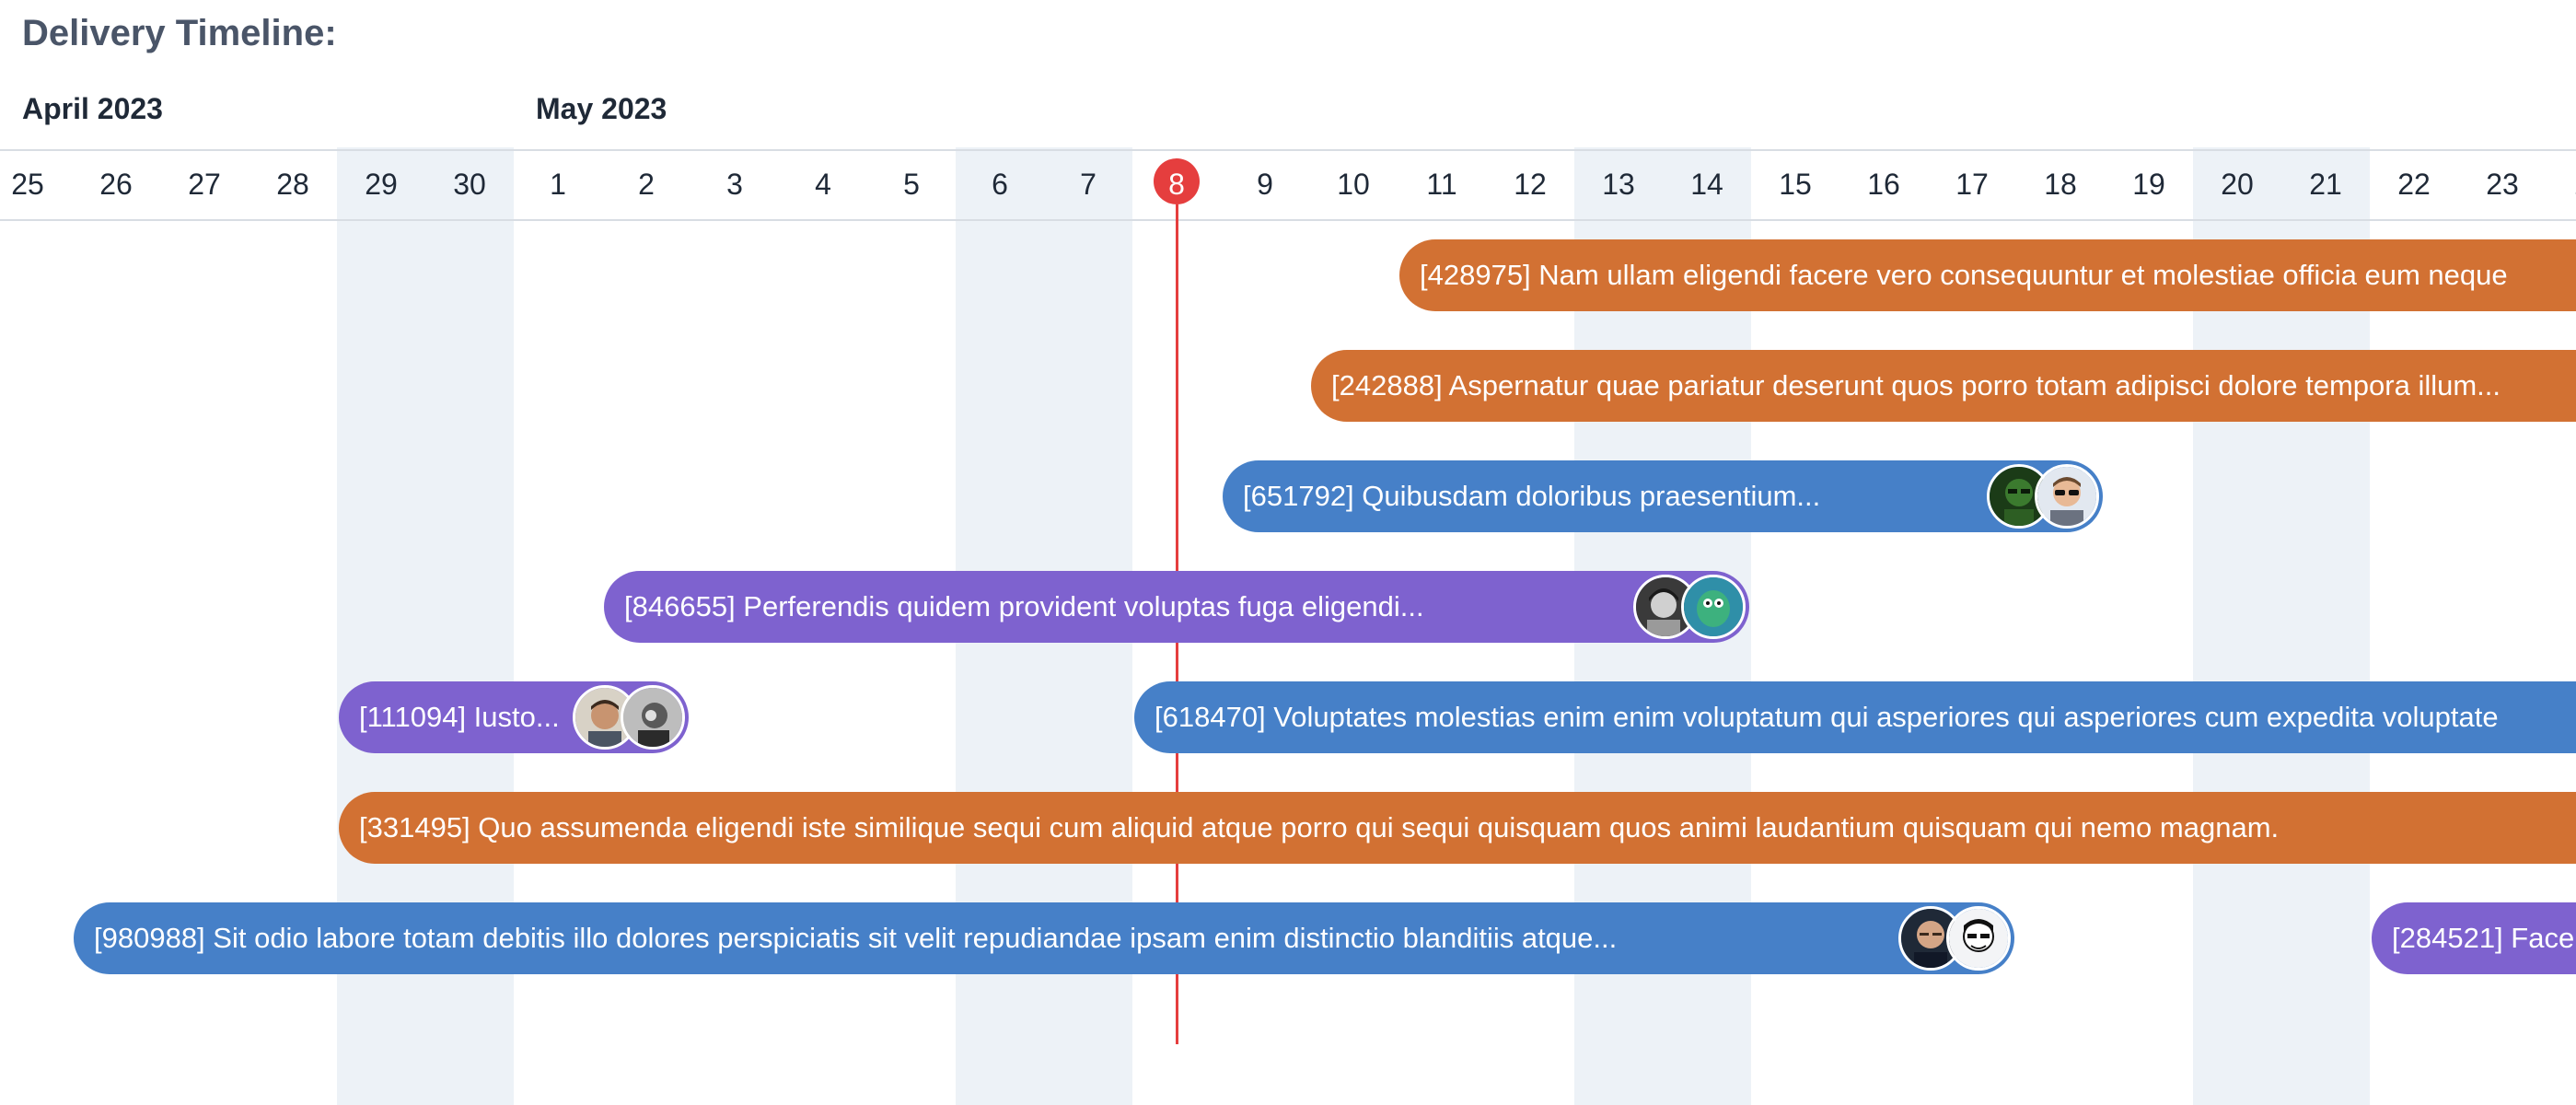 This screenshot has height=1105, width=2576. What do you see at coordinates (27, 184) in the screenshot?
I see `day-label: 25` at bounding box center [27, 184].